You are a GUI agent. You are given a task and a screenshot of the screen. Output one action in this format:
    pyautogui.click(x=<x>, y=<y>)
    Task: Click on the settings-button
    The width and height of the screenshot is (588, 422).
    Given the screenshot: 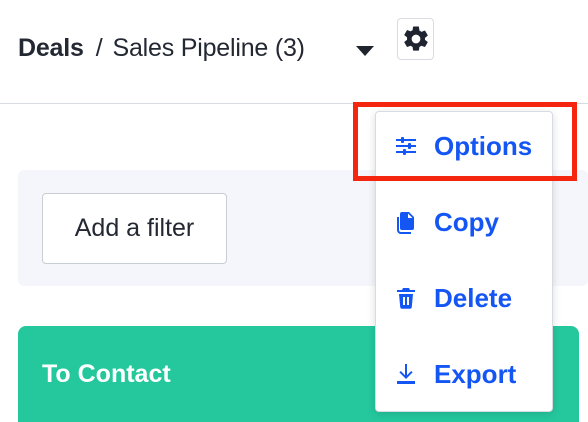 What is the action you would take?
    pyautogui.click(x=415, y=39)
    